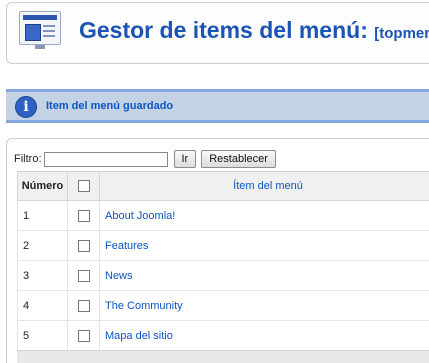  I want to click on message-text: Item del menú guardado, so click(110, 106).